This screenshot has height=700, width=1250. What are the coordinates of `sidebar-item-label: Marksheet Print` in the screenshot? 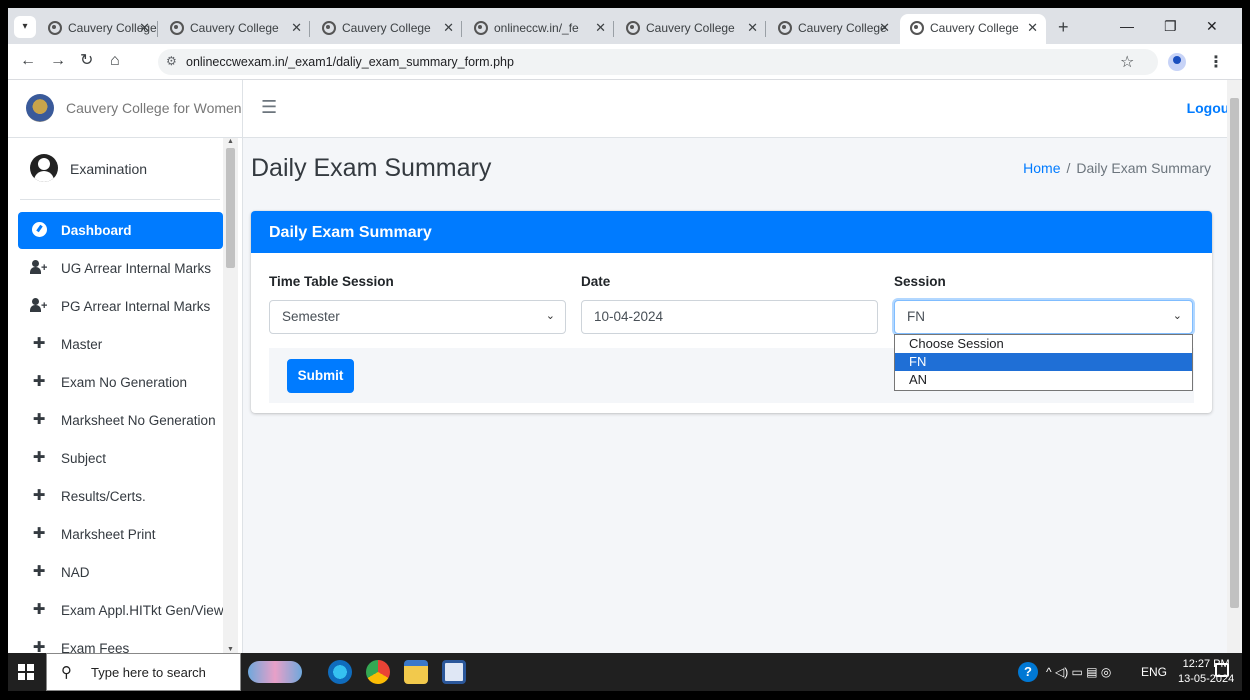 It's located at (108, 534).